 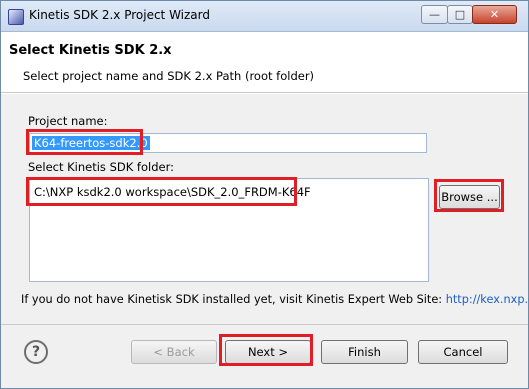 I want to click on maximize-button: □, so click(x=460, y=14).